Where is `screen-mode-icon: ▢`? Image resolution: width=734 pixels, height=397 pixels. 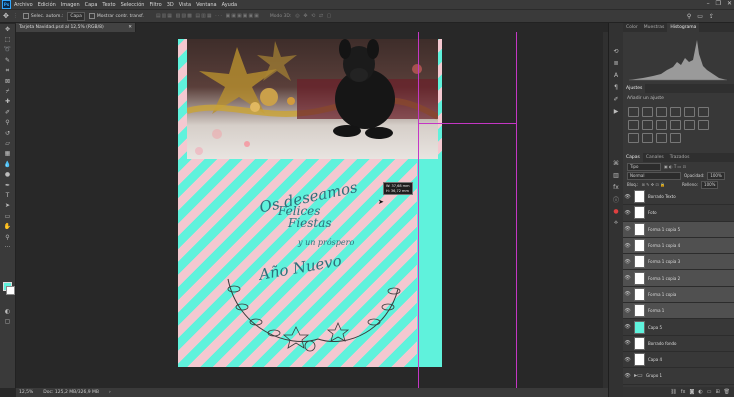
screen-mode-icon: ▢ is located at coordinates (7, 321).